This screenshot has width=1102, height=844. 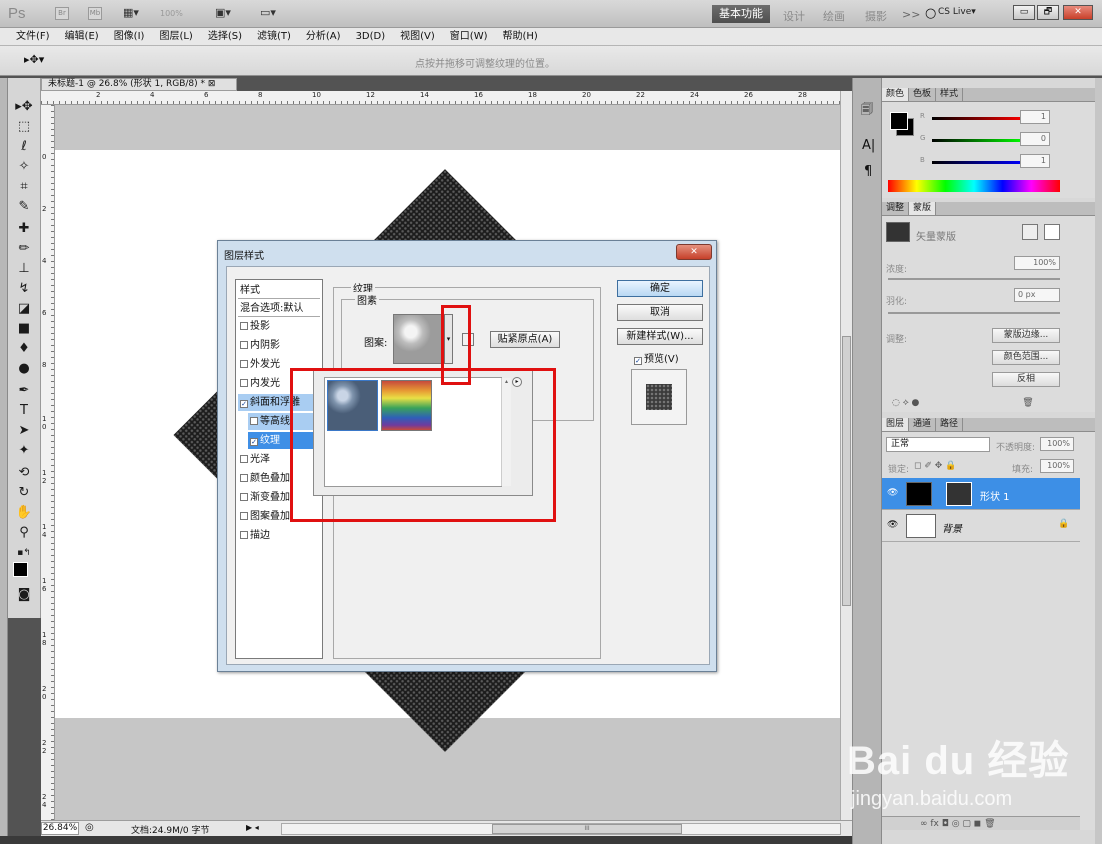 What do you see at coordinates (935, 466) in the screenshot?
I see `lock-icons: ◻ ✐ ✥ 🔒` at bounding box center [935, 466].